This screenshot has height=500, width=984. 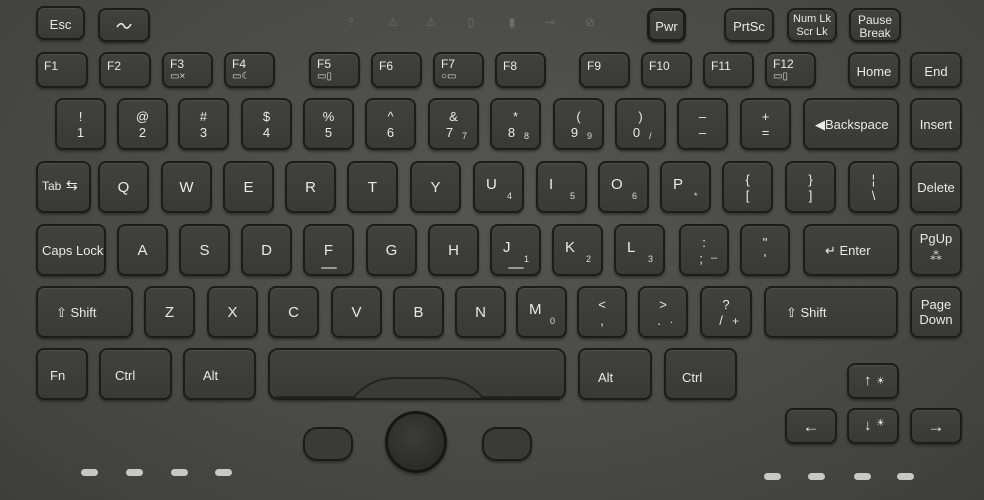 What do you see at coordinates (80, 124) in the screenshot?
I see `key-1-exclamation: ! 1` at bounding box center [80, 124].